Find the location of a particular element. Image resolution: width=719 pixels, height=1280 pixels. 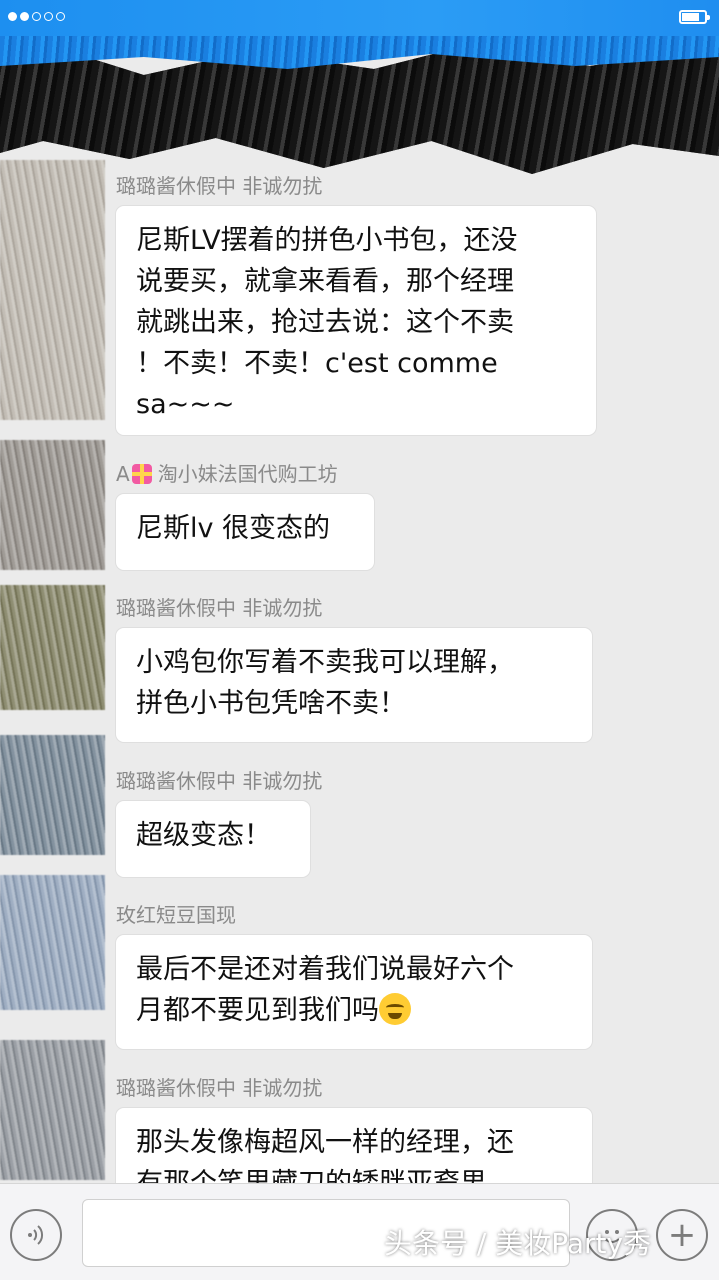

chat-message: A 淘小妹法国代购工坊 尼斯lv 很变态的 is located at coordinates (245, 515).